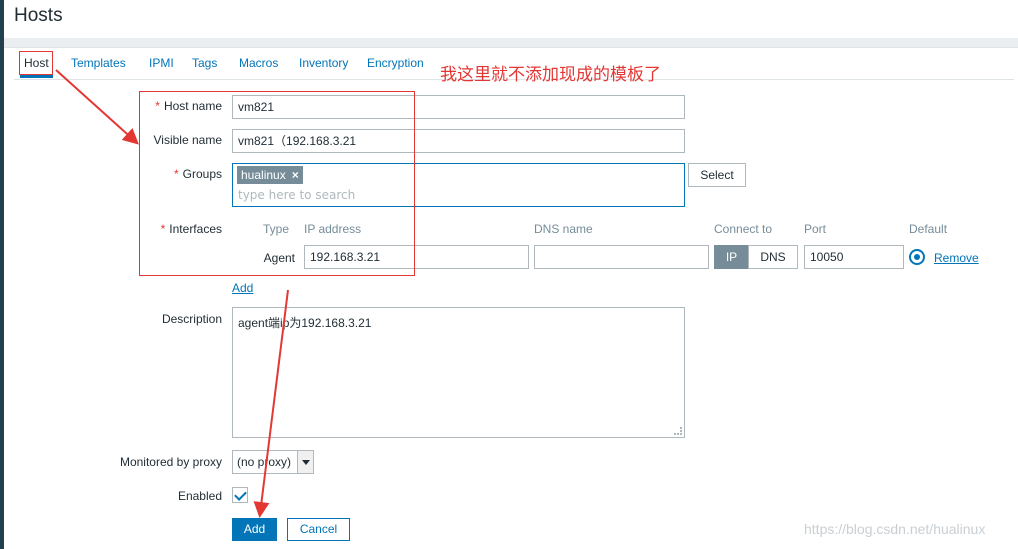  What do you see at coordinates (854, 257) in the screenshot?
I see `interface-port-input: 10050` at bounding box center [854, 257].